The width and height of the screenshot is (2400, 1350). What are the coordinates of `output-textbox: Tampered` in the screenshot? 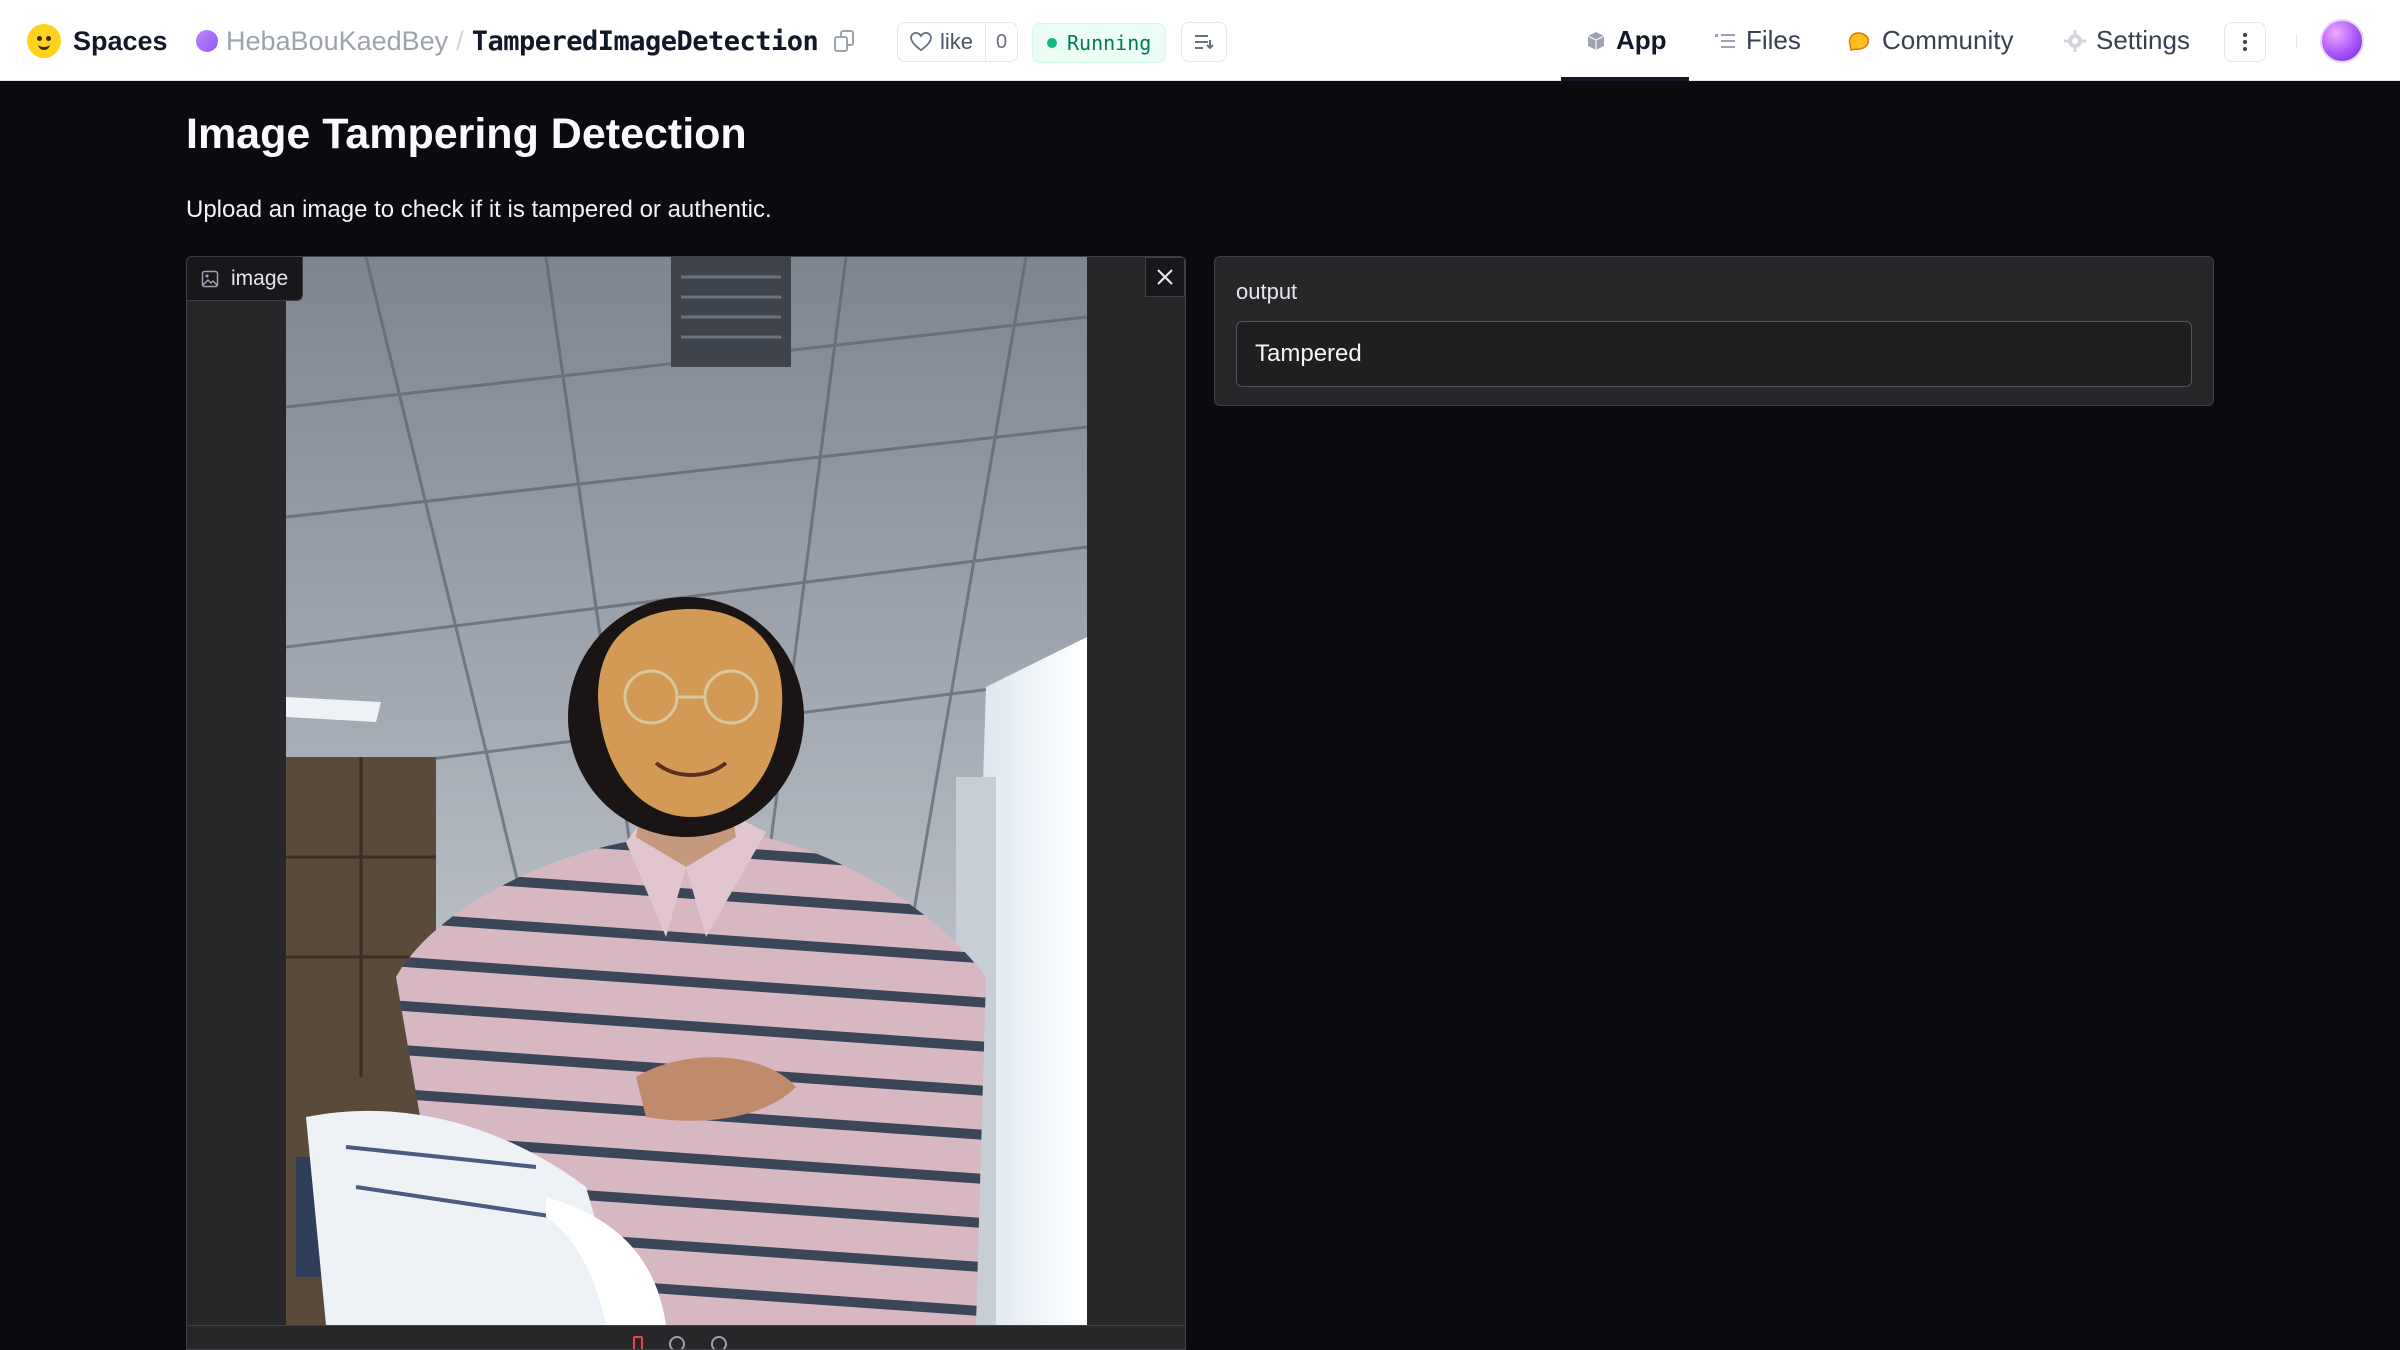 It's located at (1714, 354).